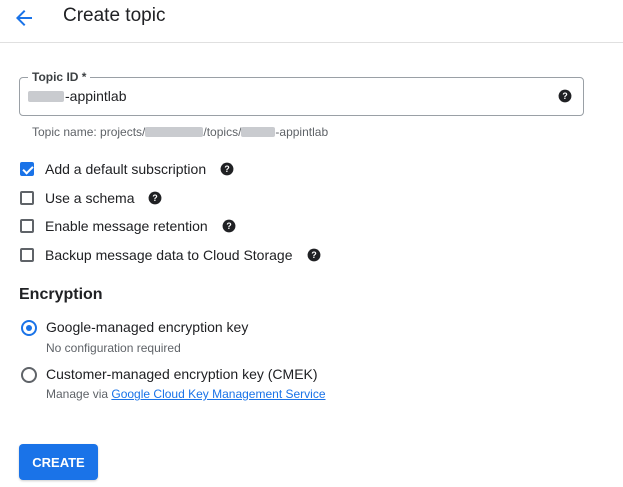 The image size is (623, 487). What do you see at coordinates (302, 131) in the screenshot?
I see `hint-suffix: -appintlab` at bounding box center [302, 131].